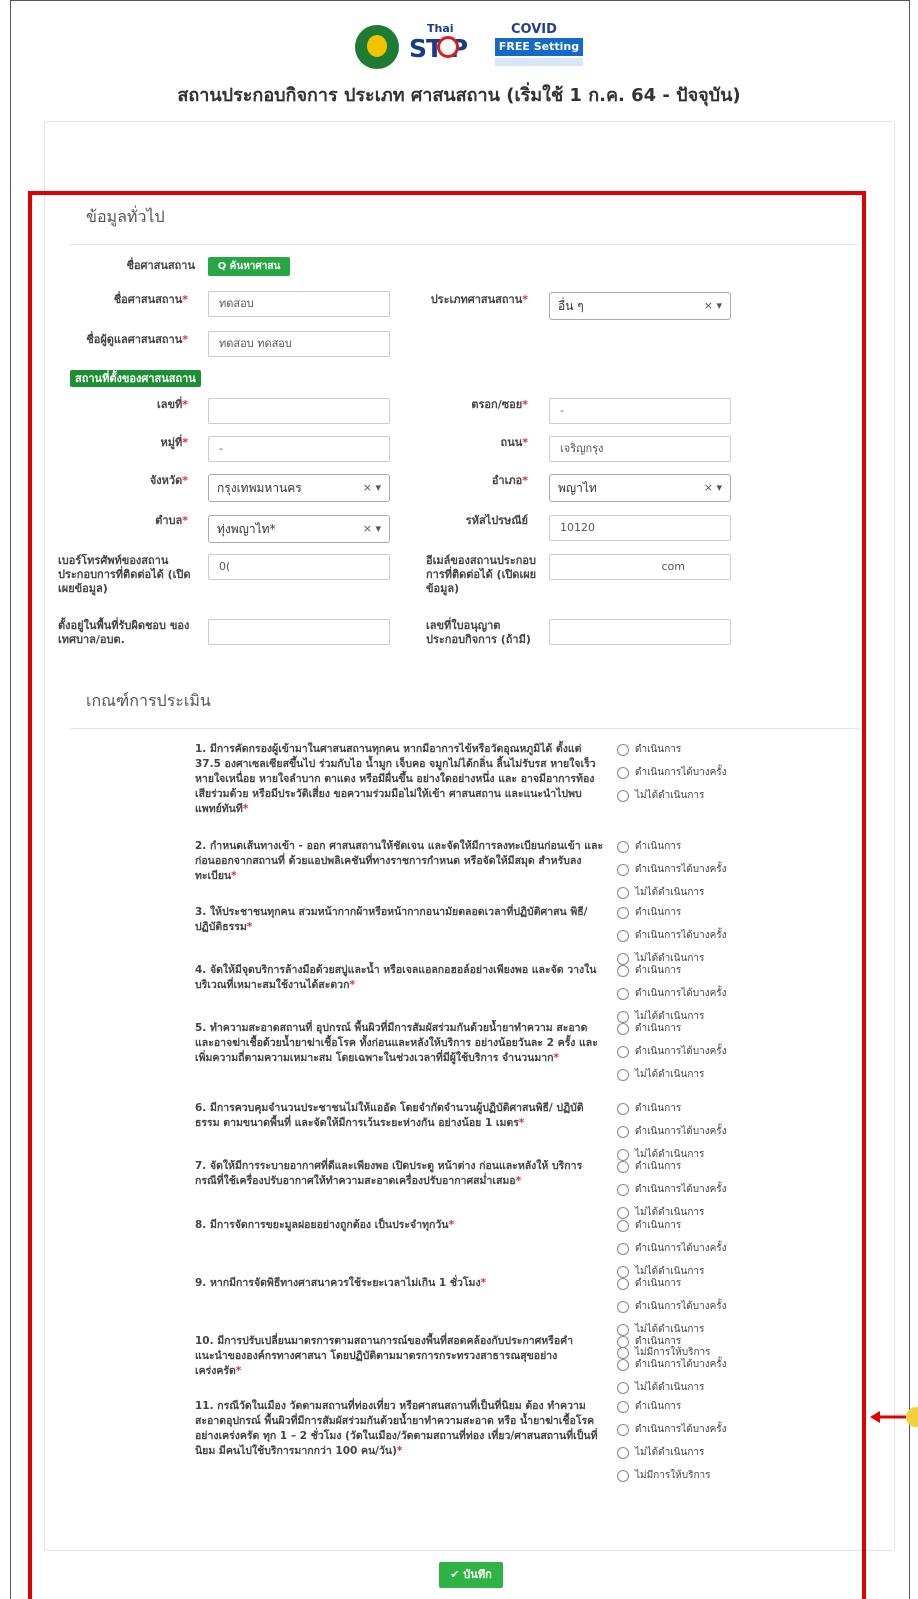 This screenshot has height=1599, width=918. I want to click on ministry-logo, so click(377, 47).